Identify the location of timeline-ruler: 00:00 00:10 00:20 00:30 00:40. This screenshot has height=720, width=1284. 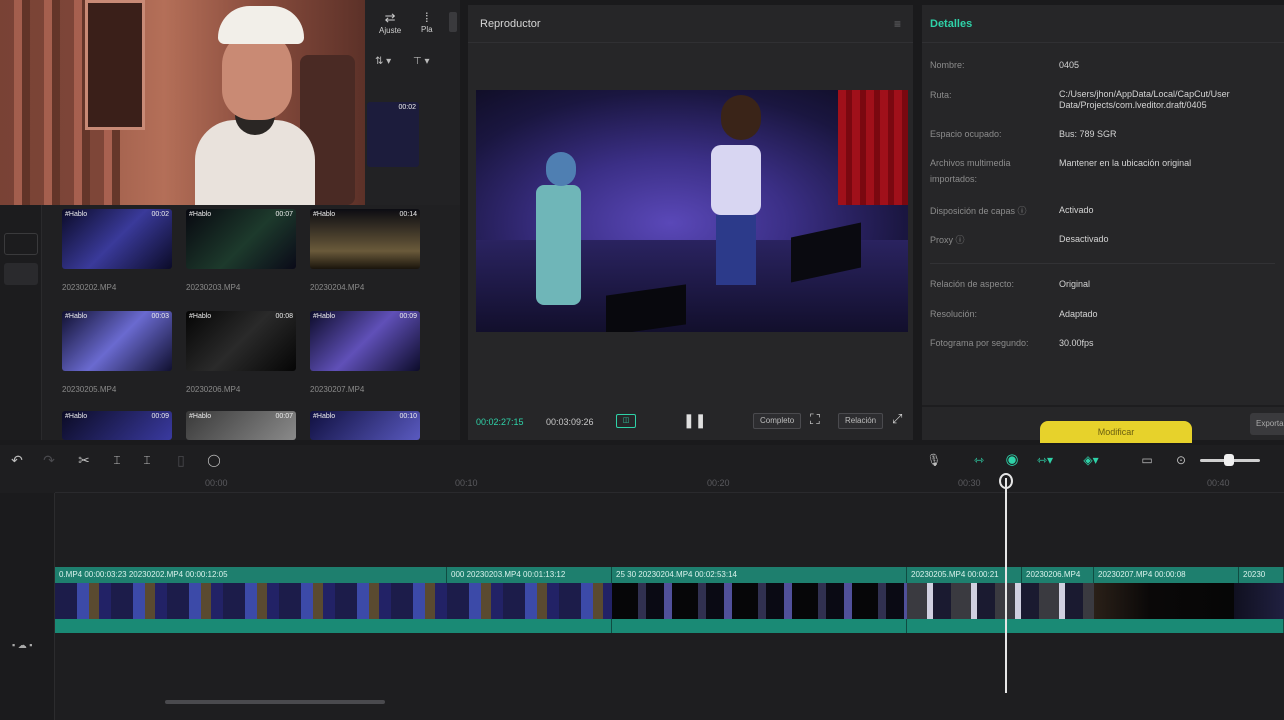
(669, 484).